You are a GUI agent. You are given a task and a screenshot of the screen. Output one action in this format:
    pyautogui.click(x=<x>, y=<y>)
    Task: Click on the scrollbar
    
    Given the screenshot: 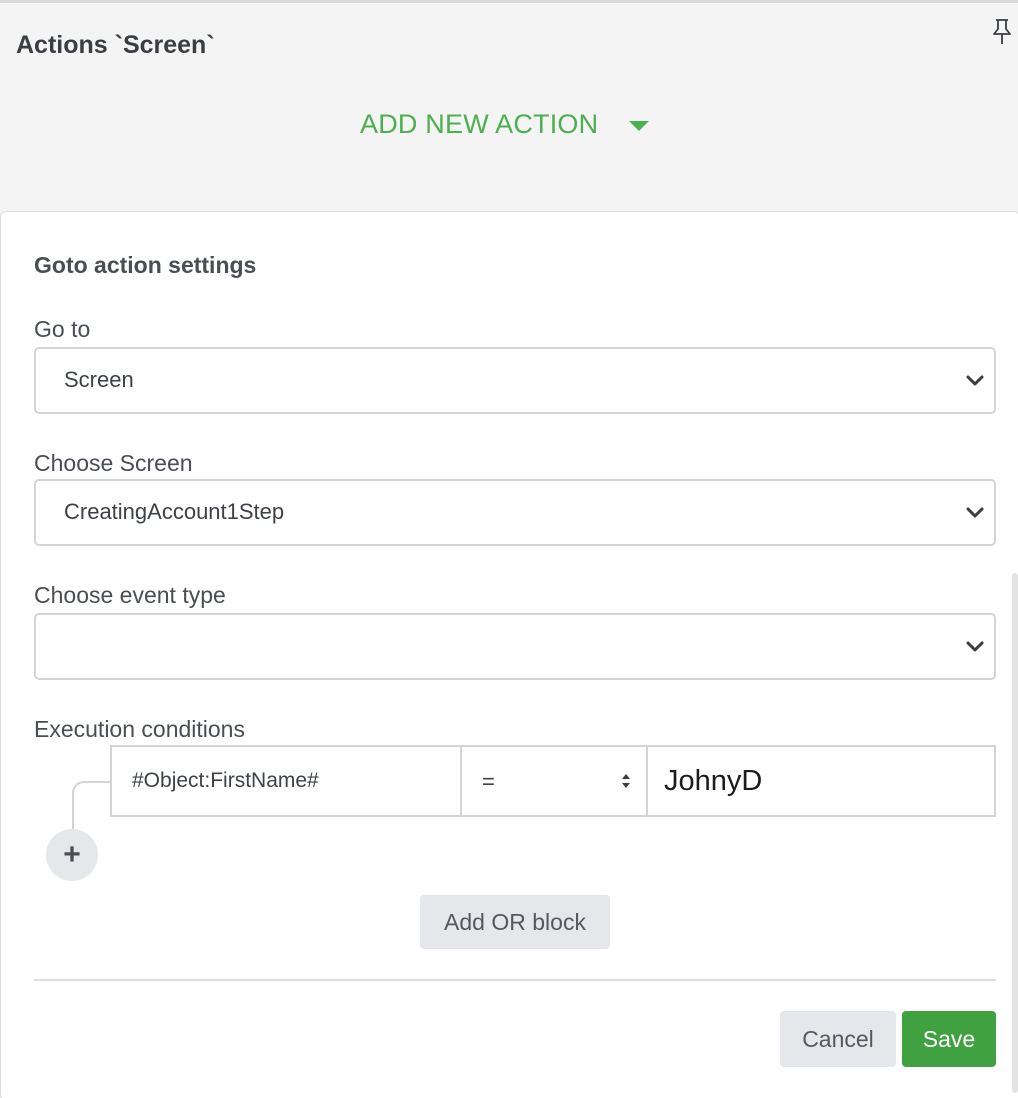 What is the action you would take?
    pyautogui.click(x=1015, y=833)
    